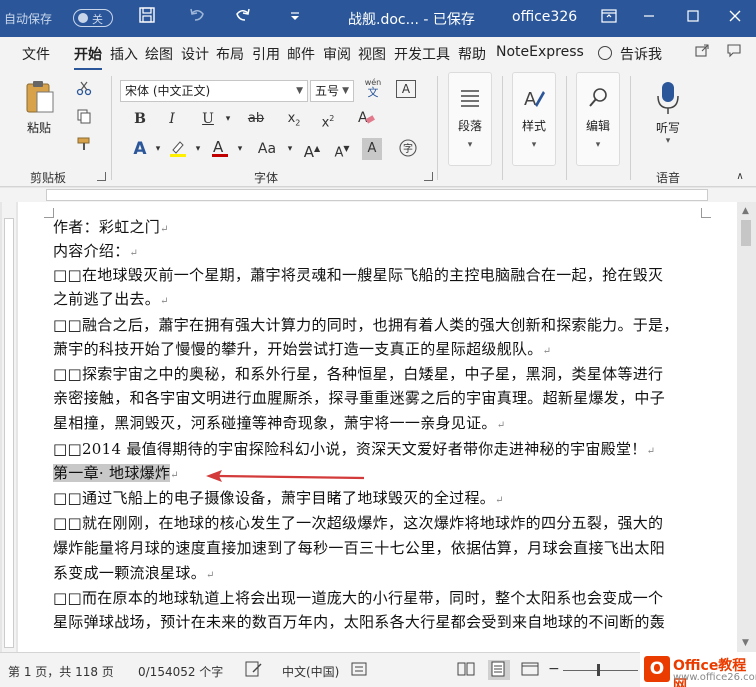  Describe the element at coordinates (746, 427) in the screenshot. I see `vertical-scrollbar: ▲ ▼` at that location.